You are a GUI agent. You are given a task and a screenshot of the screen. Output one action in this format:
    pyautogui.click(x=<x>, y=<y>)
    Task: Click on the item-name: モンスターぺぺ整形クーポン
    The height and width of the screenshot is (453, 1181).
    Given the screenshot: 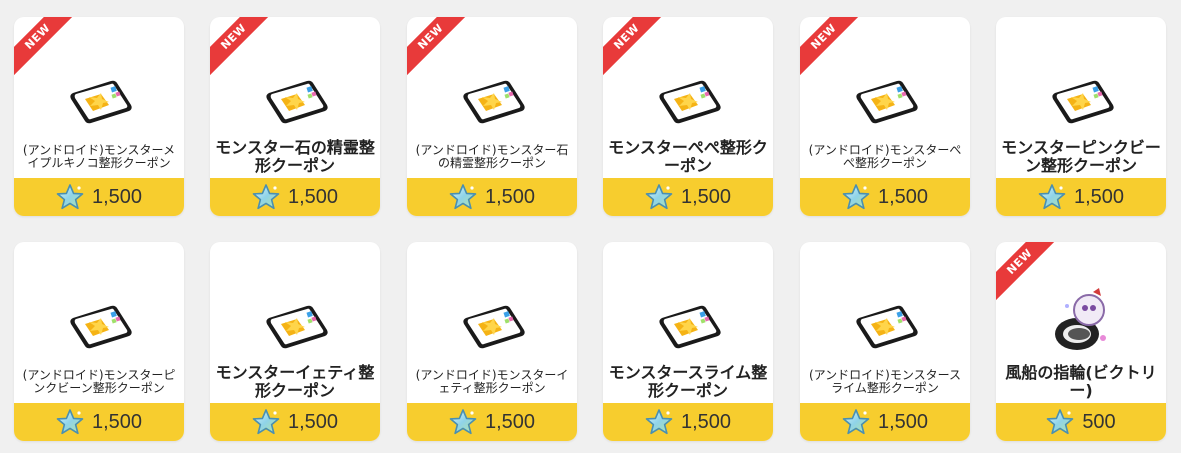 What is the action you would take?
    pyautogui.click(x=688, y=156)
    